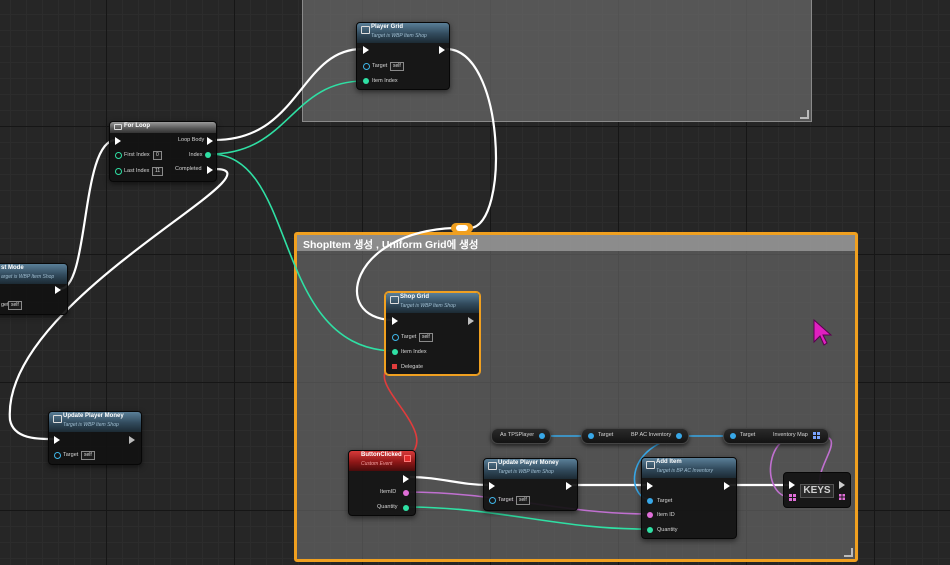  What do you see at coordinates (34, 289) in the screenshot?
I see `partial-offscreen-node: st Mode arget is WBP Item Shop get self` at bounding box center [34, 289].